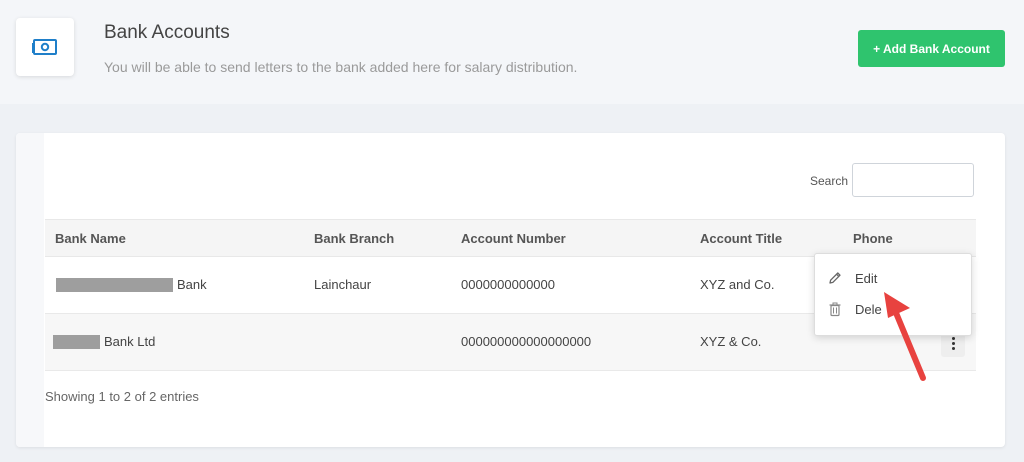  Describe the element at coordinates (868, 309) in the screenshot. I see `menu-item-delete-label: Dele` at that location.